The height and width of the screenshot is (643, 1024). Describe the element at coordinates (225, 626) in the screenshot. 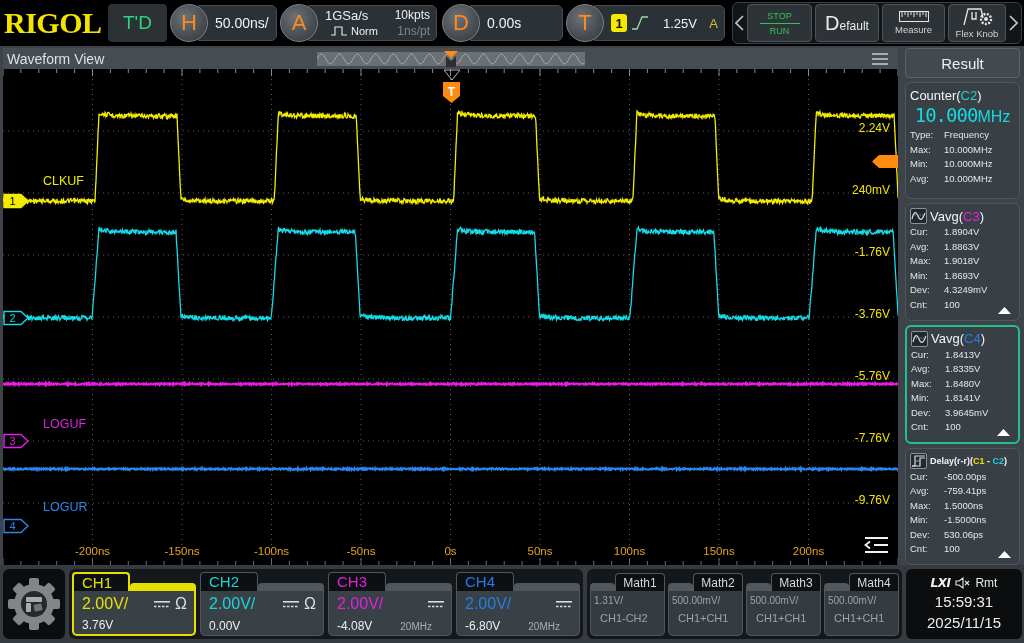

I see `vertical-offset: 0.00V` at that location.